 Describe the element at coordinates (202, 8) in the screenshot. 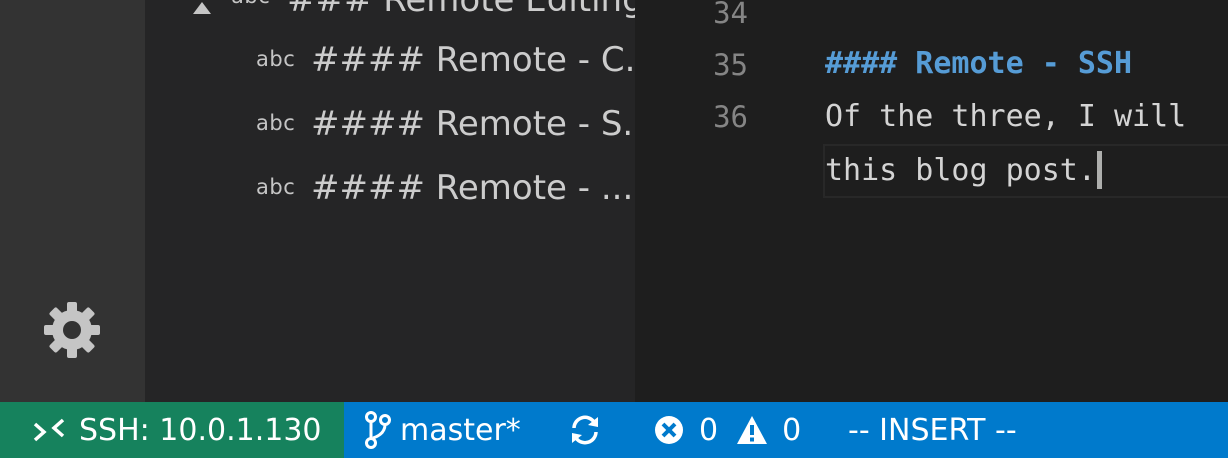

I see `chevron-down-icon` at that location.